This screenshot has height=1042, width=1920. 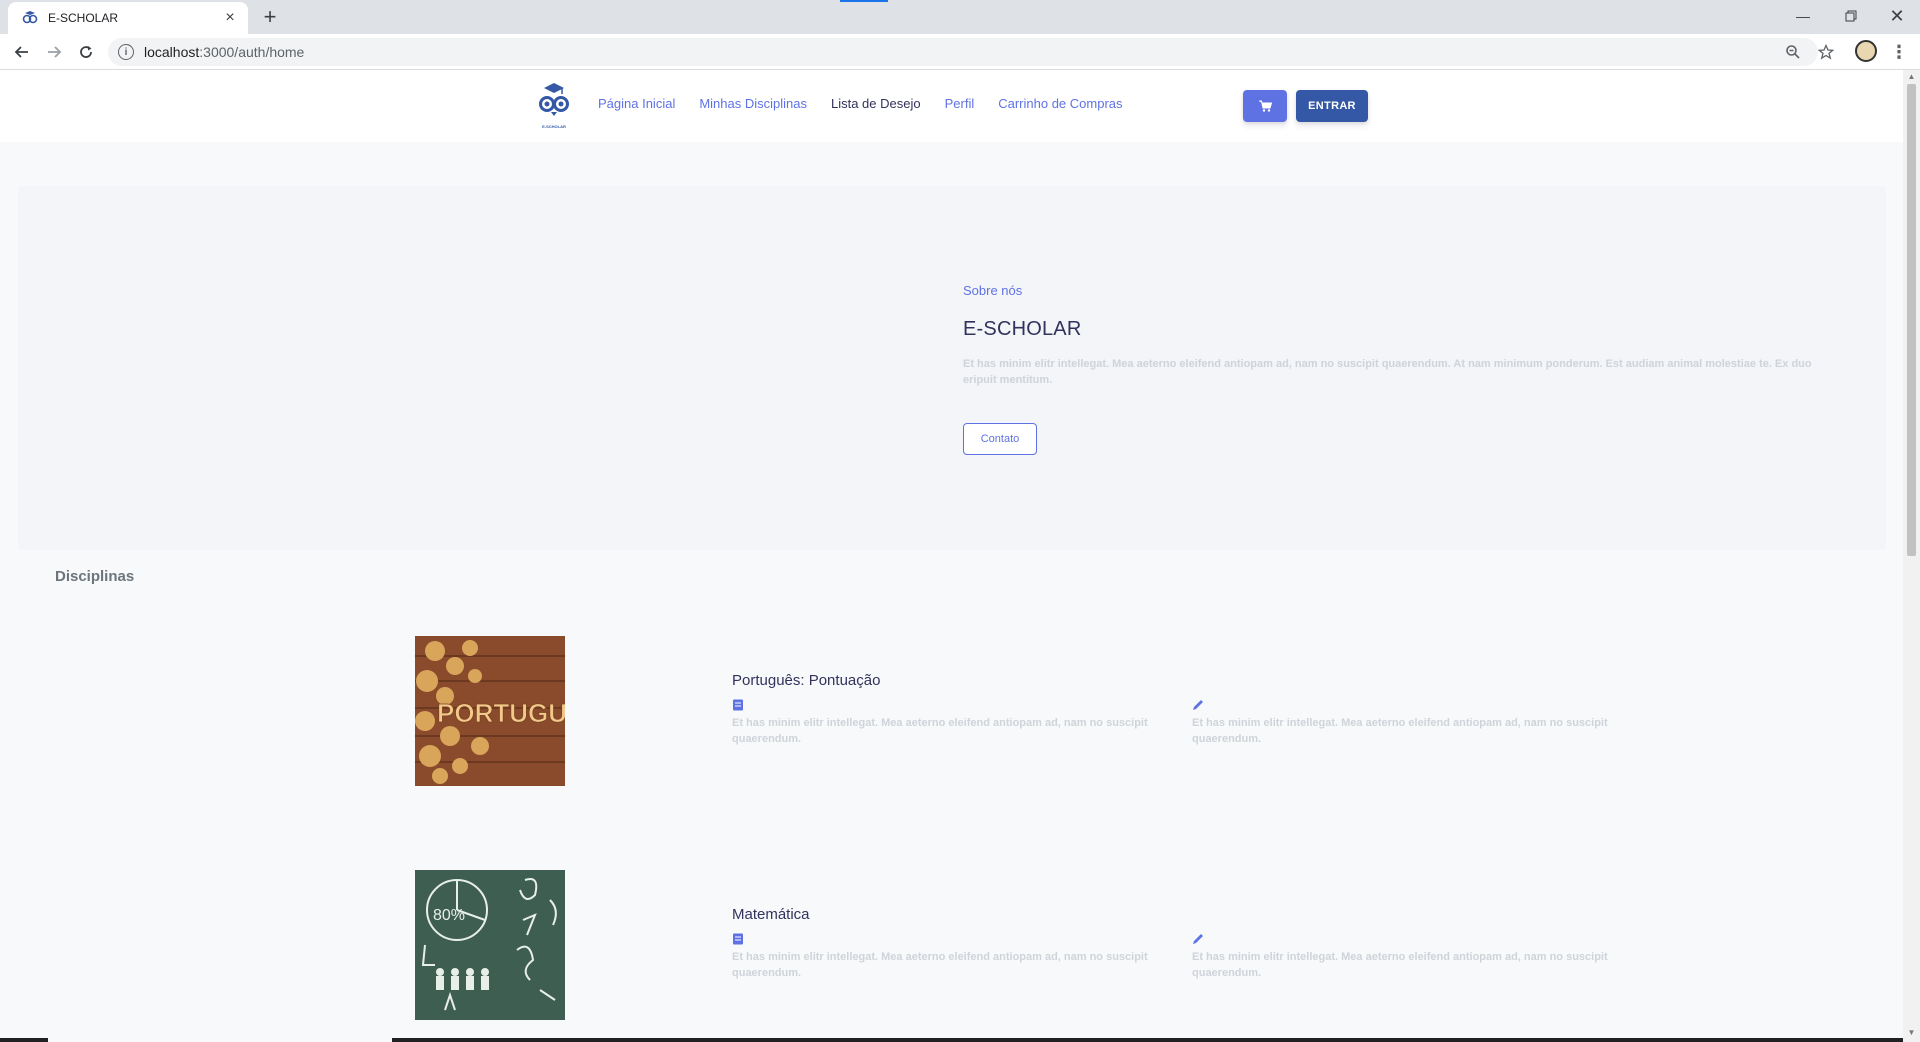 What do you see at coordinates (1793, 52) in the screenshot?
I see `zoom-icon` at bounding box center [1793, 52].